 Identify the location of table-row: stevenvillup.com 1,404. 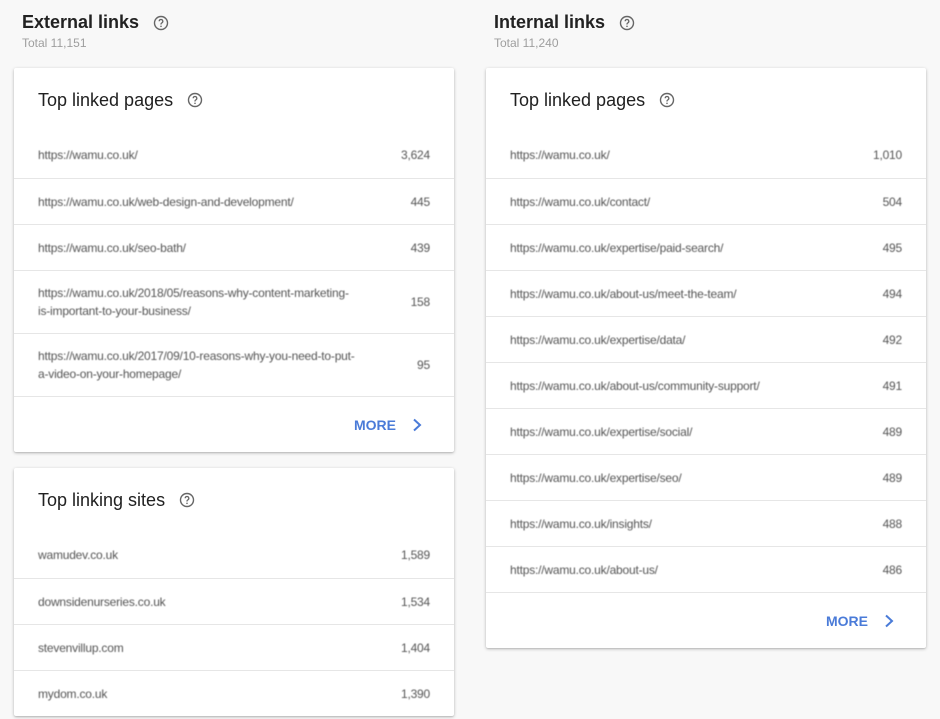
(234, 647).